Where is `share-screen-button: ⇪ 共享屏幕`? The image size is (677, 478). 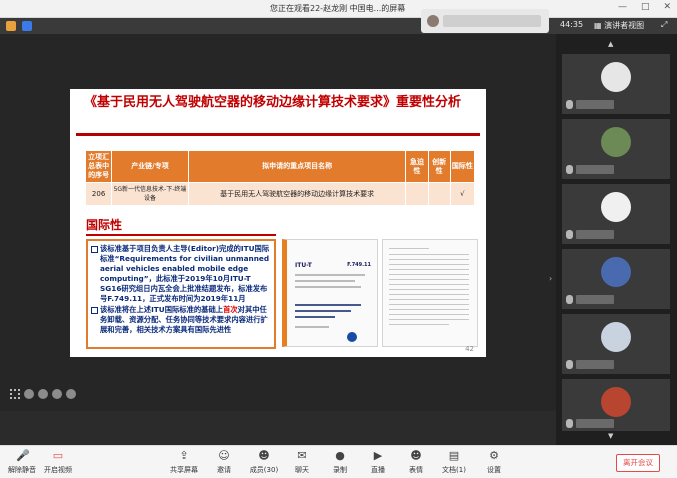 share-screen-button: ⇪ 共享屏幕 is located at coordinates (184, 462).